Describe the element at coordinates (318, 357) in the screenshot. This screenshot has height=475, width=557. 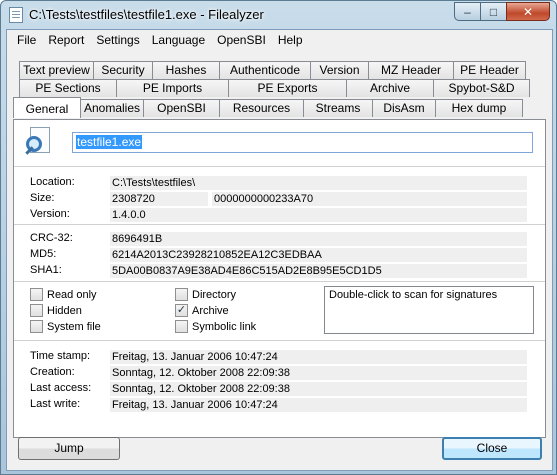
I see `timestamp-value: Freitag, 13. Januar 2006 10:47:24` at that location.